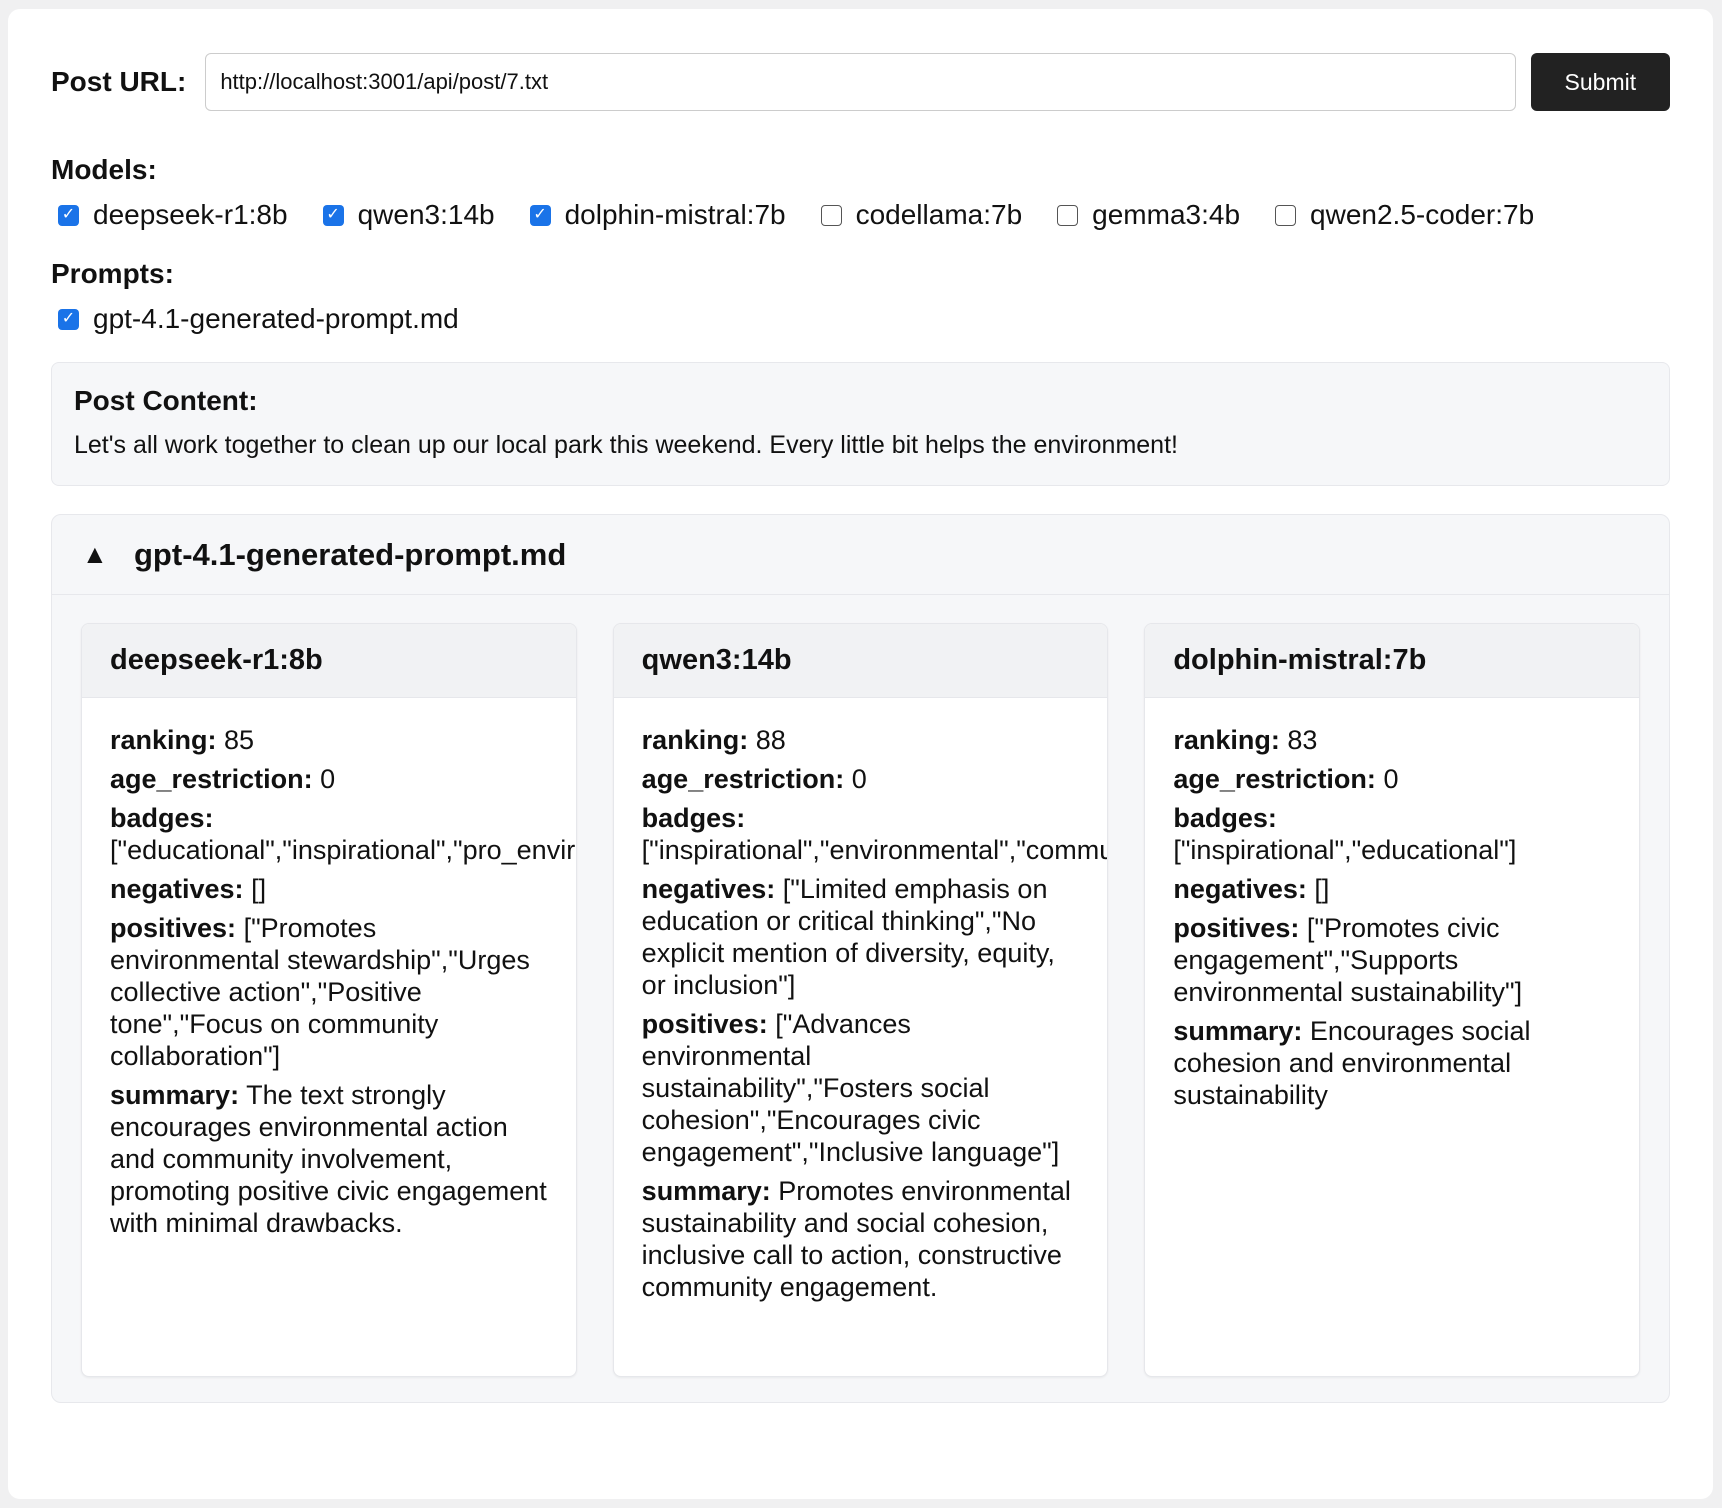 The image size is (1722, 1508). What do you see at coordinates (108, 554) in the screenshot?
I see `collapse-arrow-icon: ▲` at bounding box center [108, 554].